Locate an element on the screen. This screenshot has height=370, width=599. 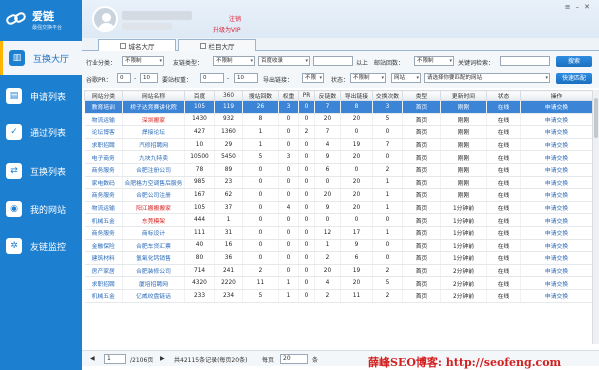
column-header: 百度 is located at coordinates (199, 95).